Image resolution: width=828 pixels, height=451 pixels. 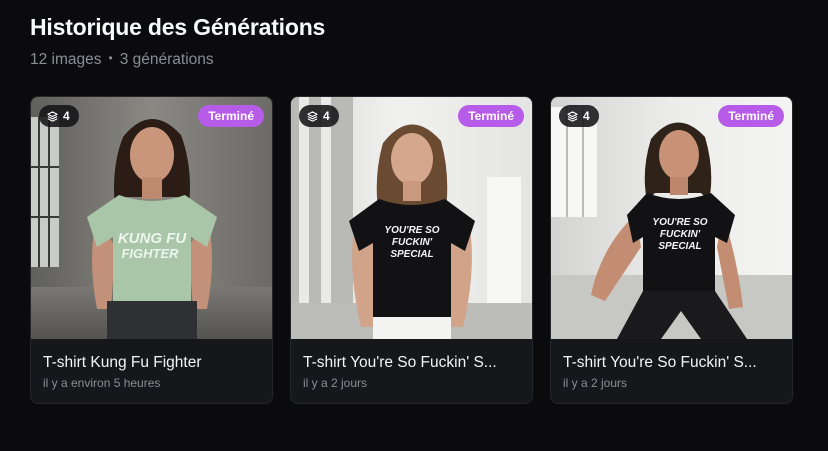 I want to click on image-count: 12 images, so click(x=66, y=59).